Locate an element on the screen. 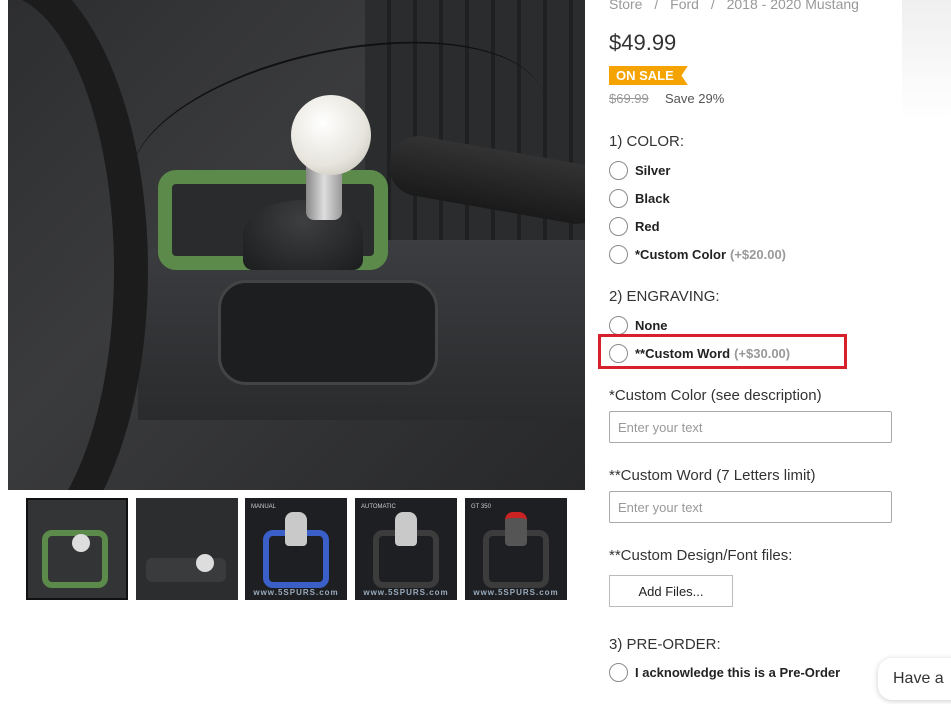 The height and width of the screenshot is (704, 951). thumbnail-tag: AUTOMATIC is located at coordinates (378, 507).